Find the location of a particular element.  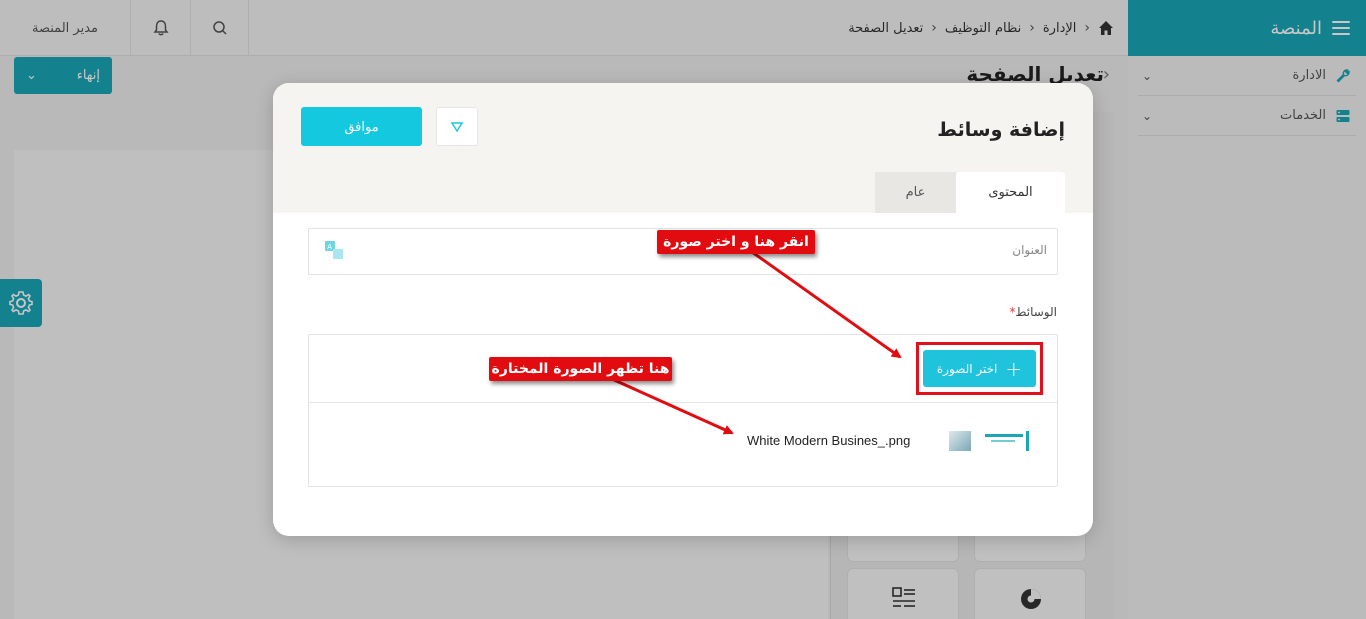

title-field-placeholder: العنوان is located at coordinates (1029, 250).